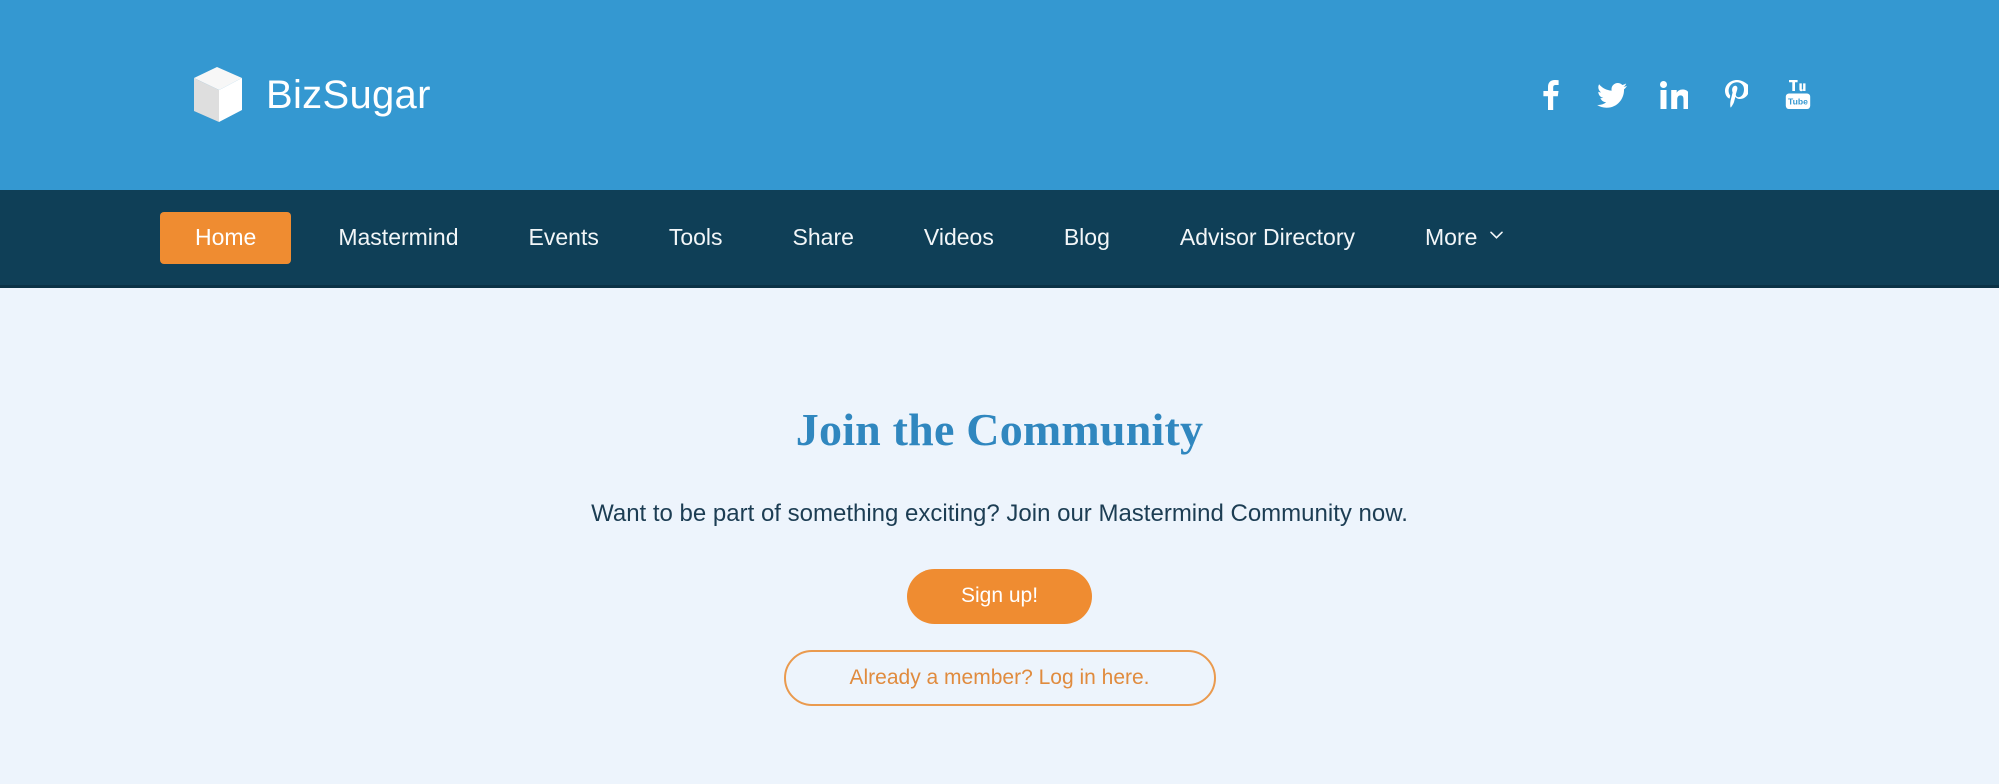 The width and height of the screenshot is (1999, 784). I want to click on linkedin-icon, so click(1674, 95).